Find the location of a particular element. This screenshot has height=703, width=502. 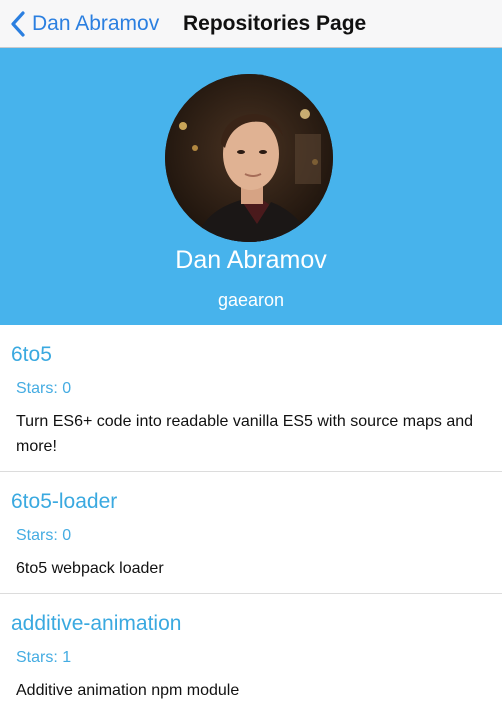

chevron-left-icon is located at coordinates (18, 24).